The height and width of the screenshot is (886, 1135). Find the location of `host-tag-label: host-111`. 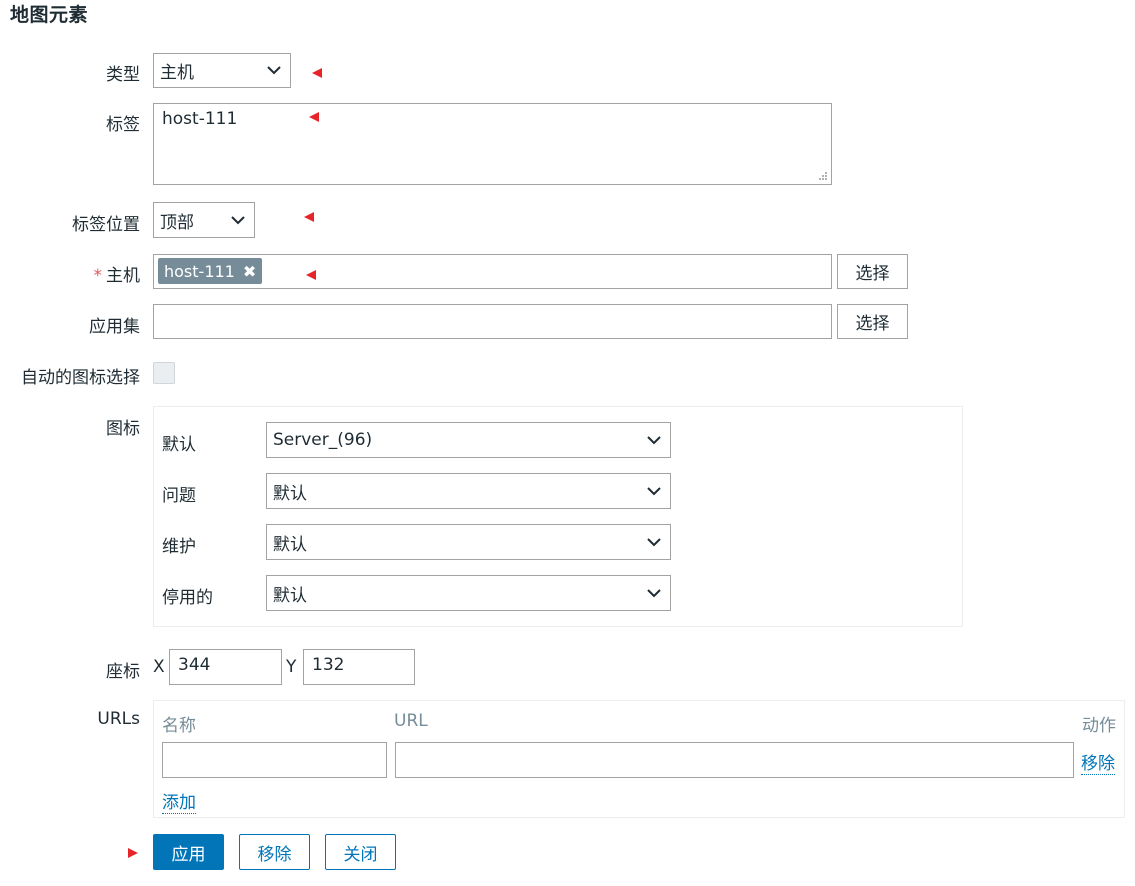

host-tag-label: host-111 is located at coordinates (199, 271).